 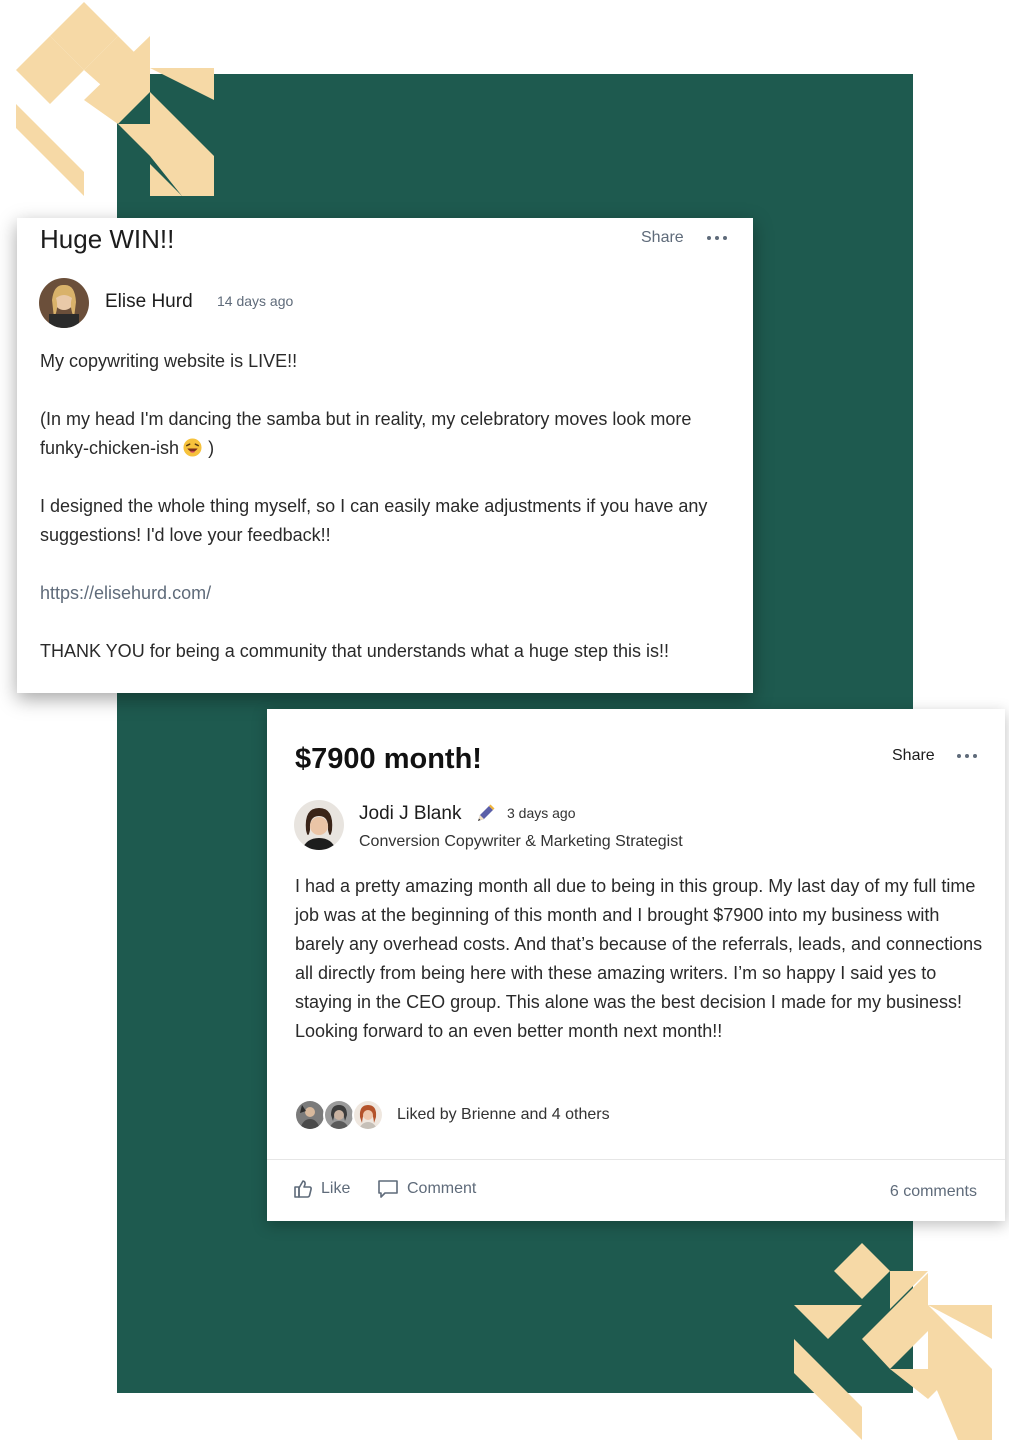 What do you see at coordinates (636, 1159) in the screenshot?
I see `divider` at bounding box center [636, 1159].